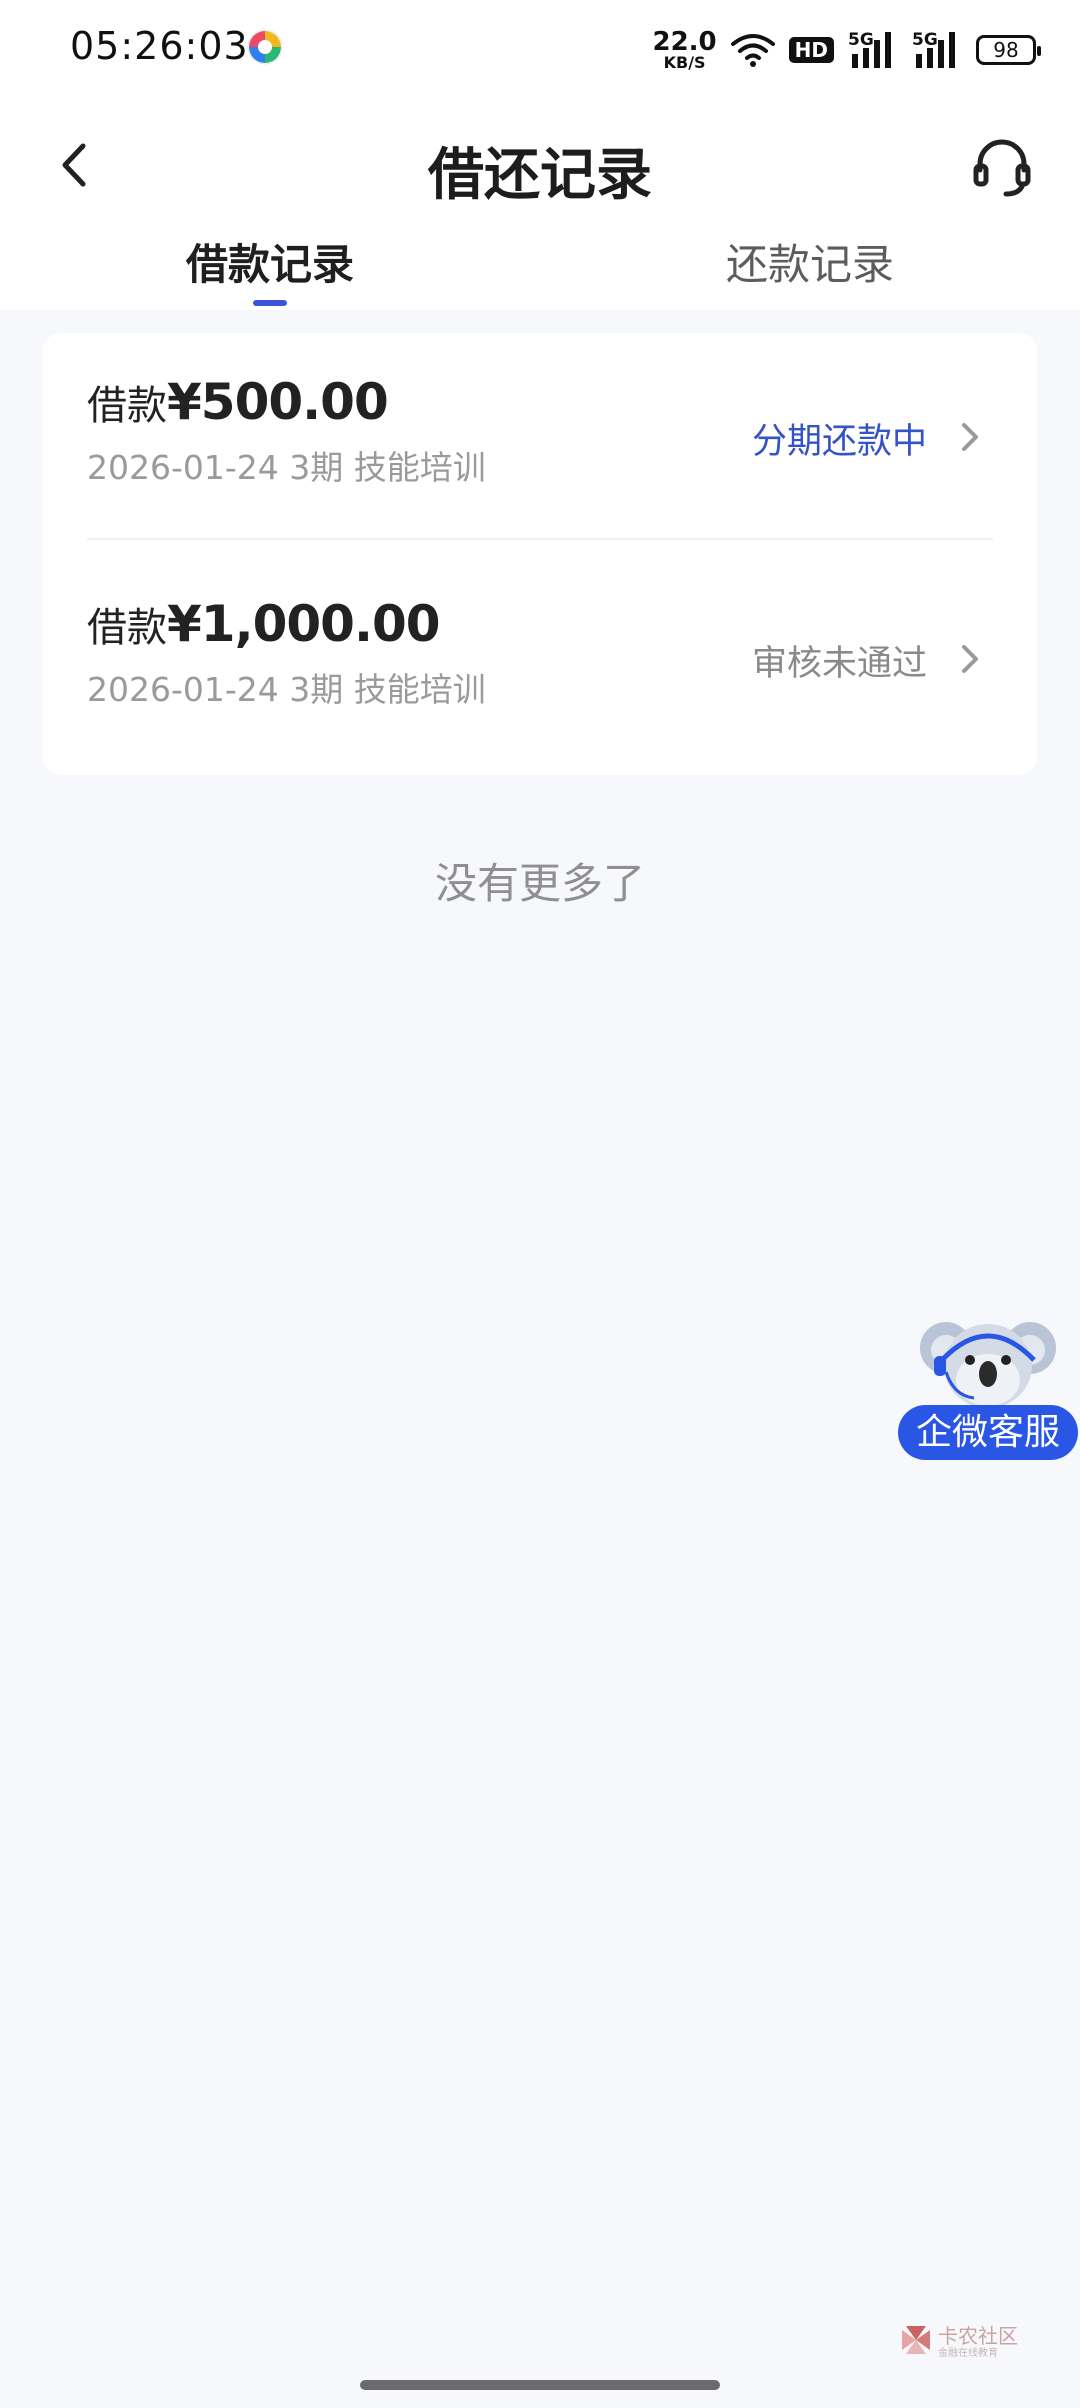 The height and width of the screenshot is (2408, 1080). Describe the element at coordinates (1008, 50) in the screenshot. I see `battery-icon: 98` at that location.